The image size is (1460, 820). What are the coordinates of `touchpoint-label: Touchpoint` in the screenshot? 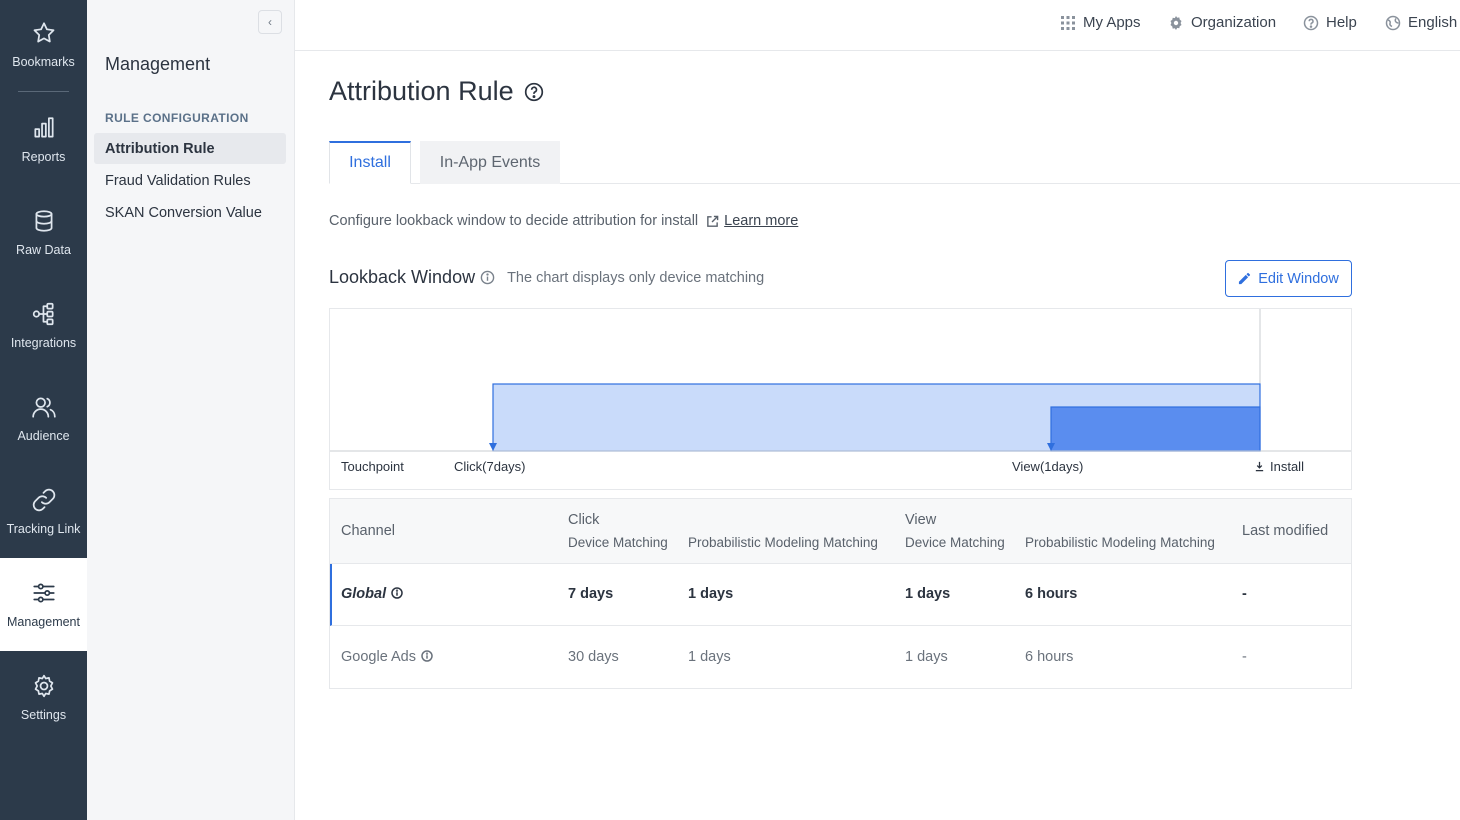 It's located at (372, 466).